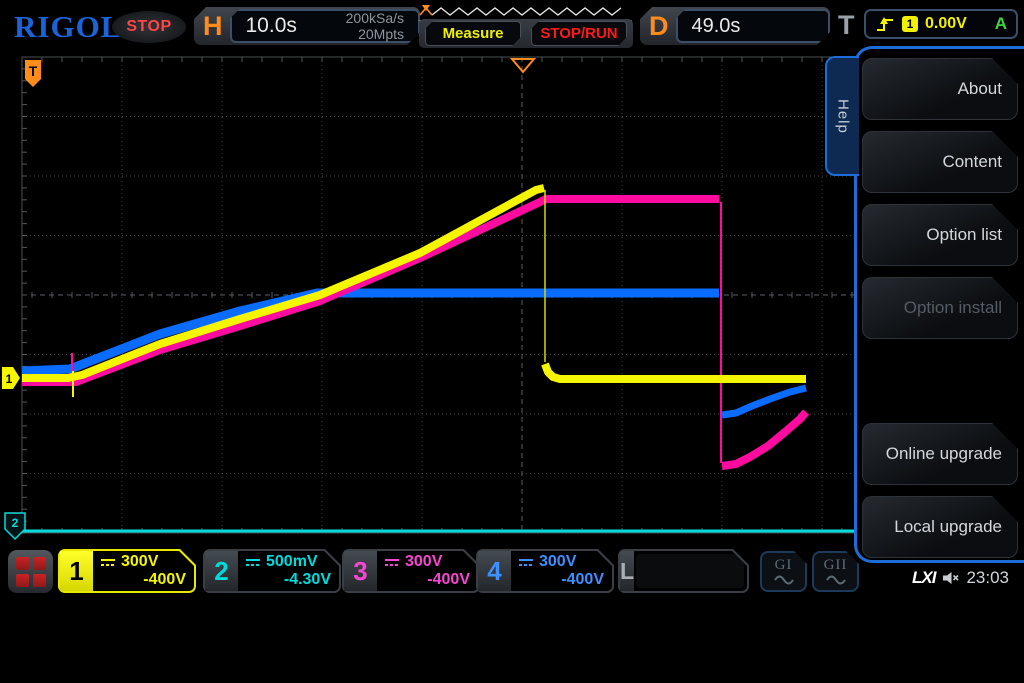 The width and height of the screenshot is (1024, 683). I want to click on menu-item-local-upgrade: Local upgrade, so click(940, 527).